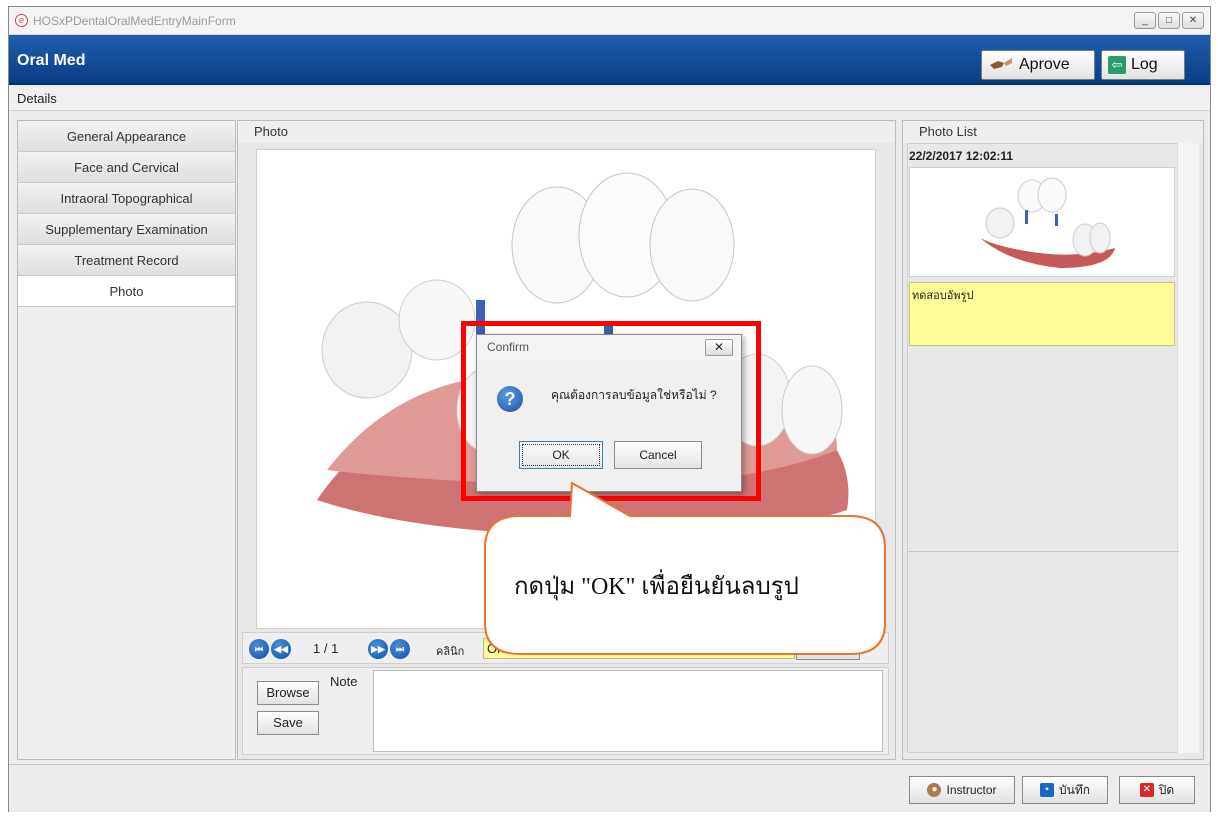 The image size is (1219, 816). Describe the element at coordinates (400, 649) in the screenshot. I see `last-page-icon: ⏭` at that location.